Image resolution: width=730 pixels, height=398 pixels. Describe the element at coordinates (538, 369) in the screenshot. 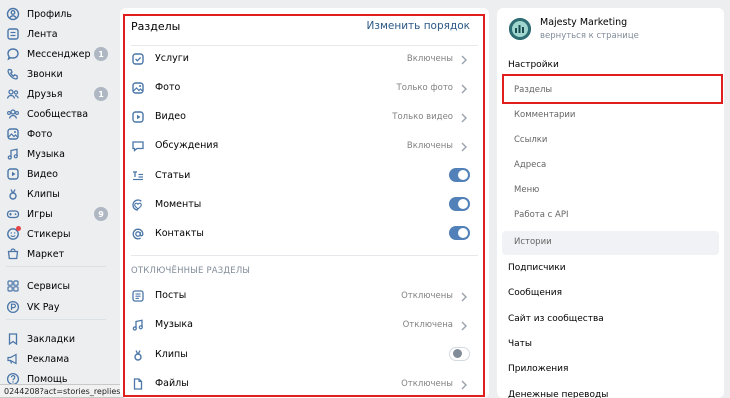

I see `menu-item-label: Приложения` at that location.